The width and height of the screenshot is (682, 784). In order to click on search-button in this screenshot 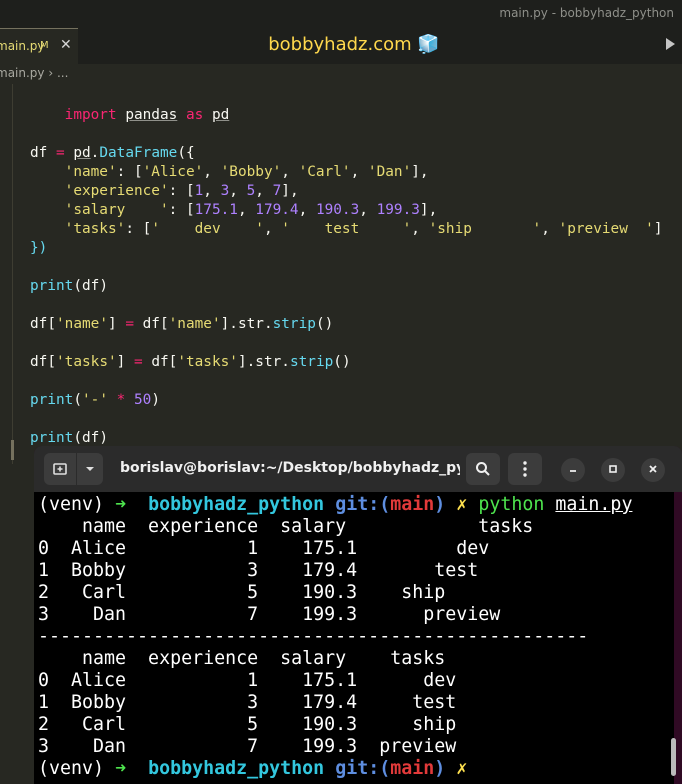, I will do `click(483, 469)`.